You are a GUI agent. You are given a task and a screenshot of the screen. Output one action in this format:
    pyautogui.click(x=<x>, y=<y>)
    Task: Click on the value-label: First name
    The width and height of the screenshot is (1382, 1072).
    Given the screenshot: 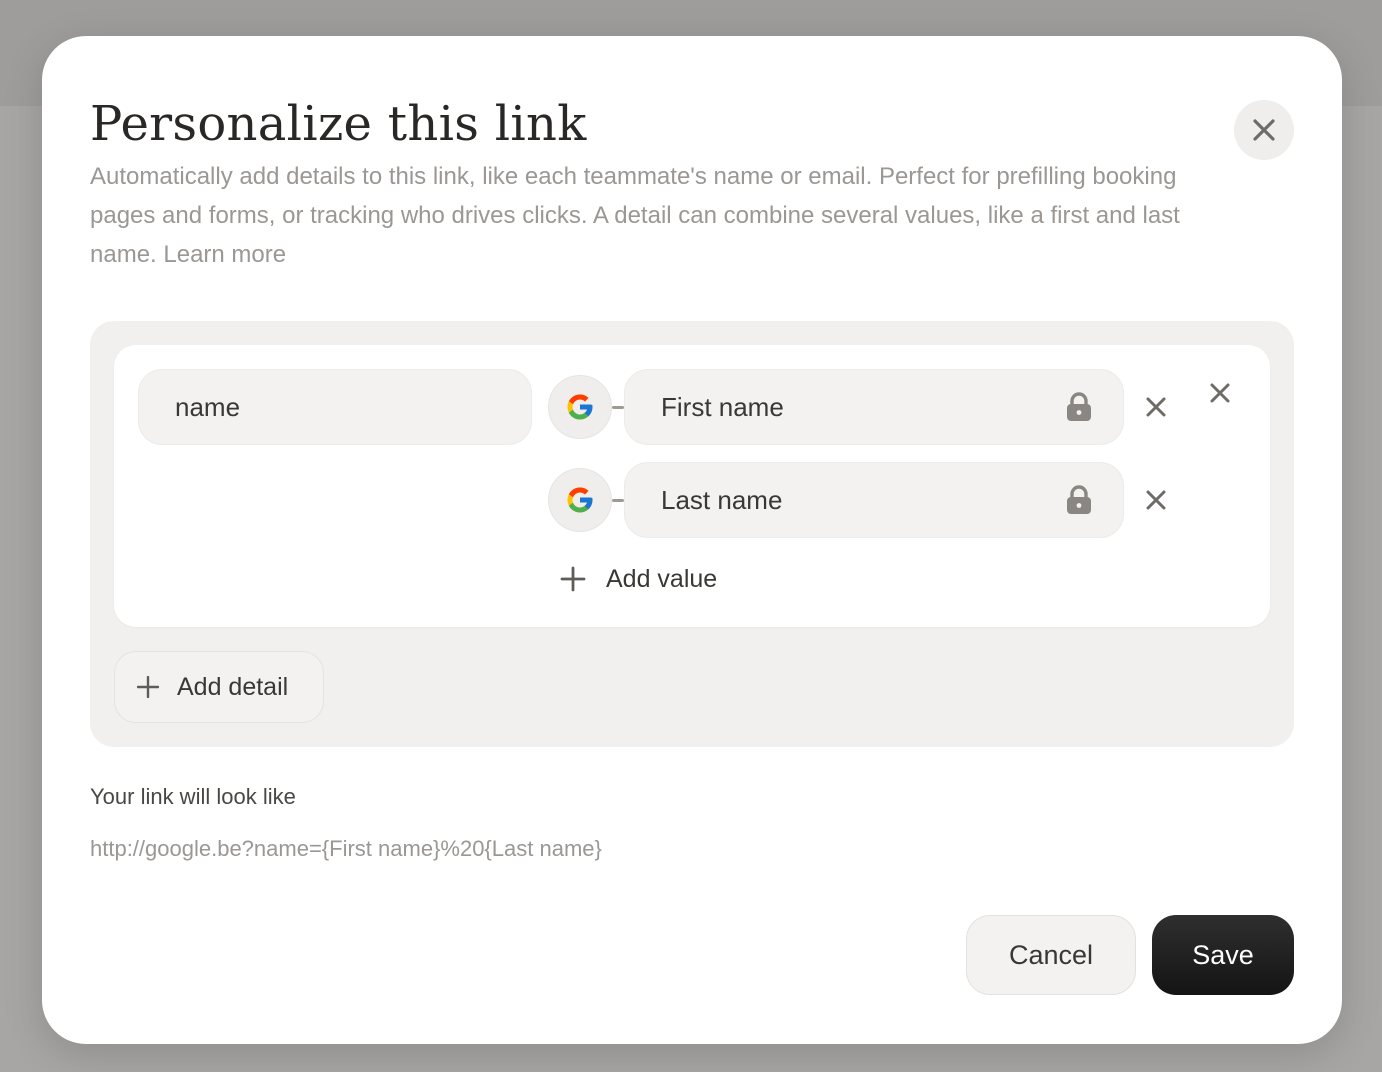 What is the action you would take?
    pyautogui.click(x=722, y=407)
    